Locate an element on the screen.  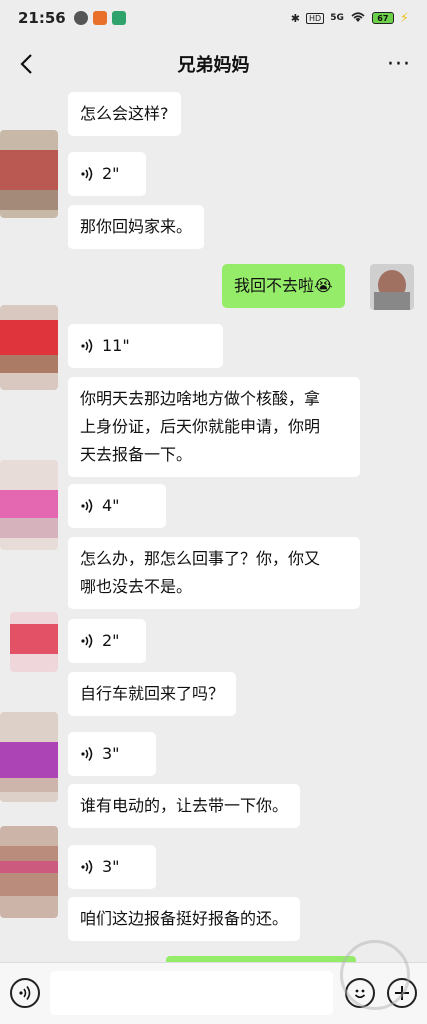
incoming-text-message: 你明天去那边啥地方做个核酸，拿 上身份证，后天你就能申请，你明 天去报备一下。 is located at coordinates (214, 427).